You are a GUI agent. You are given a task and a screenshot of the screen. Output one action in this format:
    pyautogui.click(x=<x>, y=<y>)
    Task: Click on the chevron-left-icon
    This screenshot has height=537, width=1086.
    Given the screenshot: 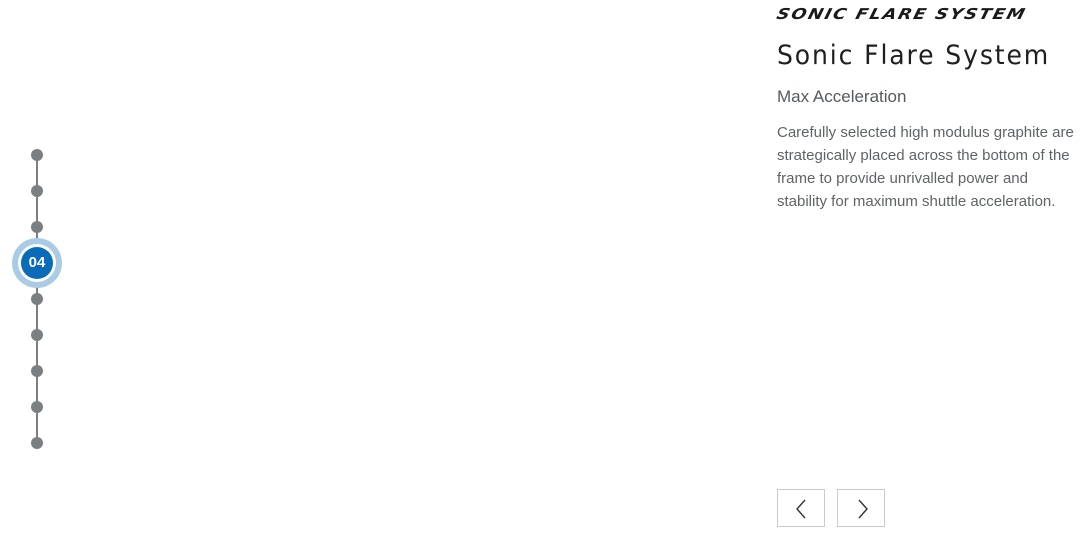 What is the action you would take?
    pyautogui.click(x=801, y=509)
    